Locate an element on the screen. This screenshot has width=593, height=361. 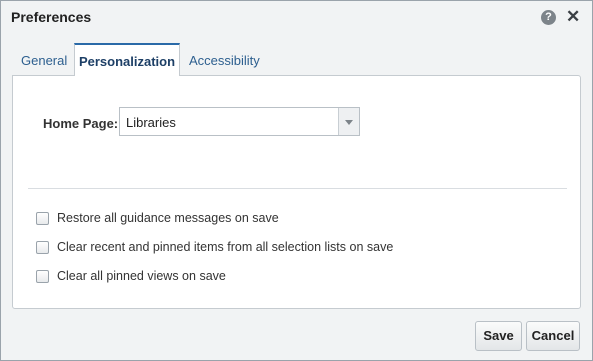
home-page-label: Home Page: is located at coordinates (81, 123).